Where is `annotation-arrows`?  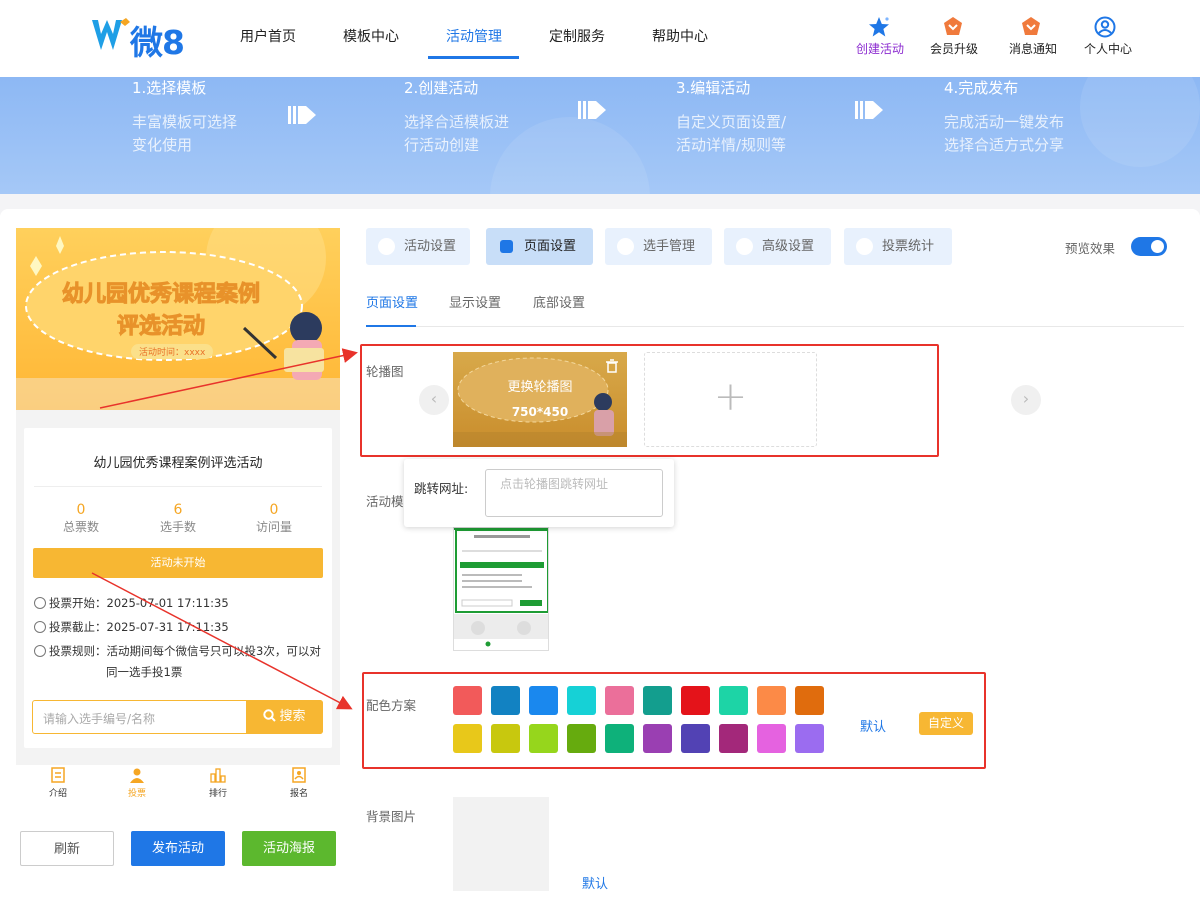 annotation-arrows is located at coordinates (224, 529).